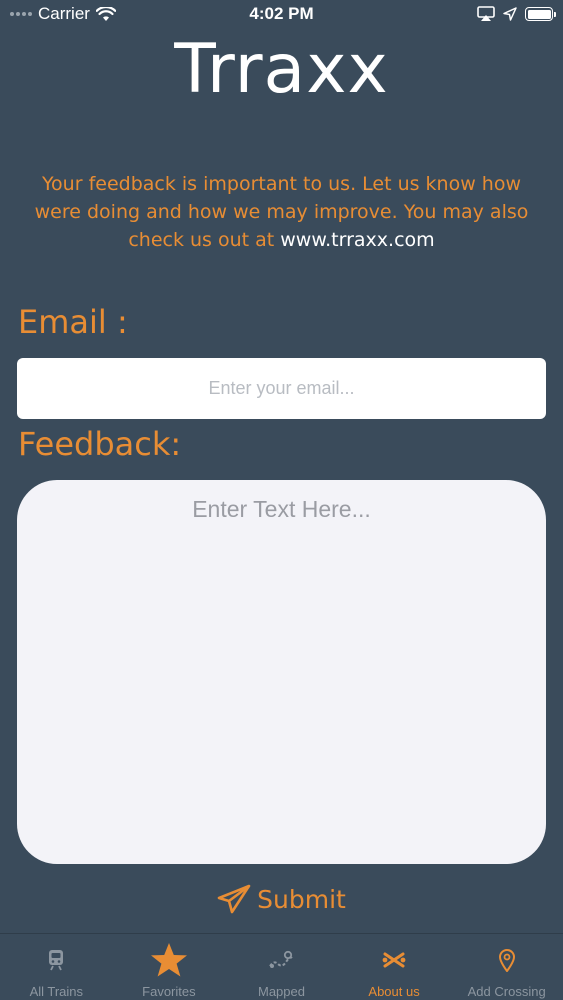  I want to click on airplay-icon, so click(486, 13).